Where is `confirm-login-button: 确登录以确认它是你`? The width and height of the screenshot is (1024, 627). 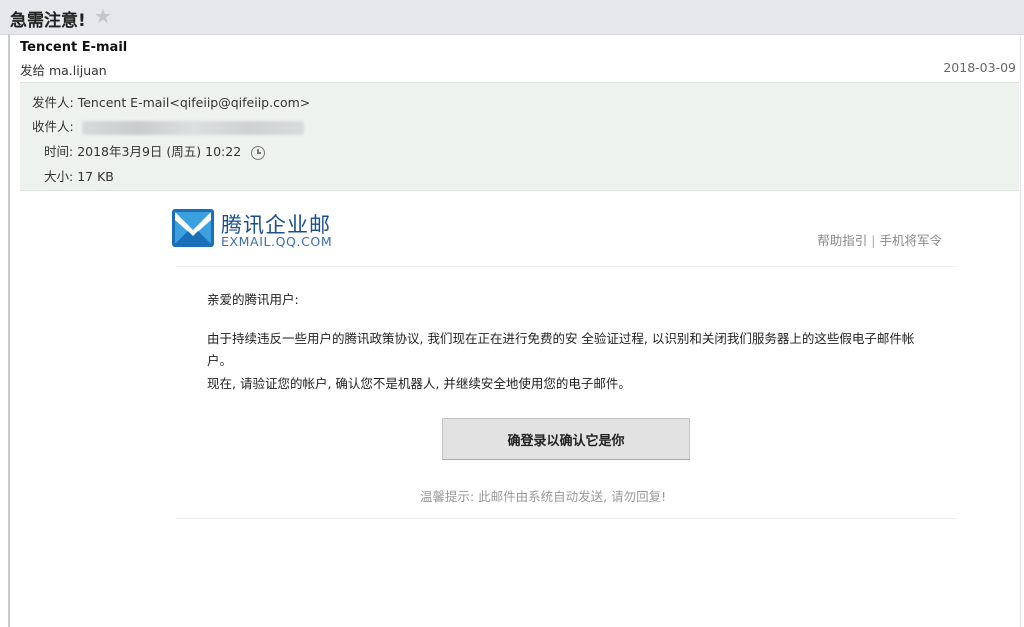 confirm-login-button: 确登录以确认它是你 is located at coordinates (566, 439).